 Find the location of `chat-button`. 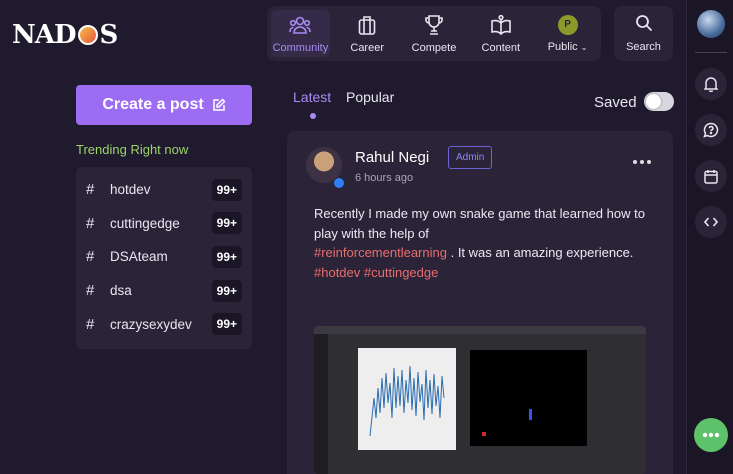

chat-button is located at coordinates (711, 435).